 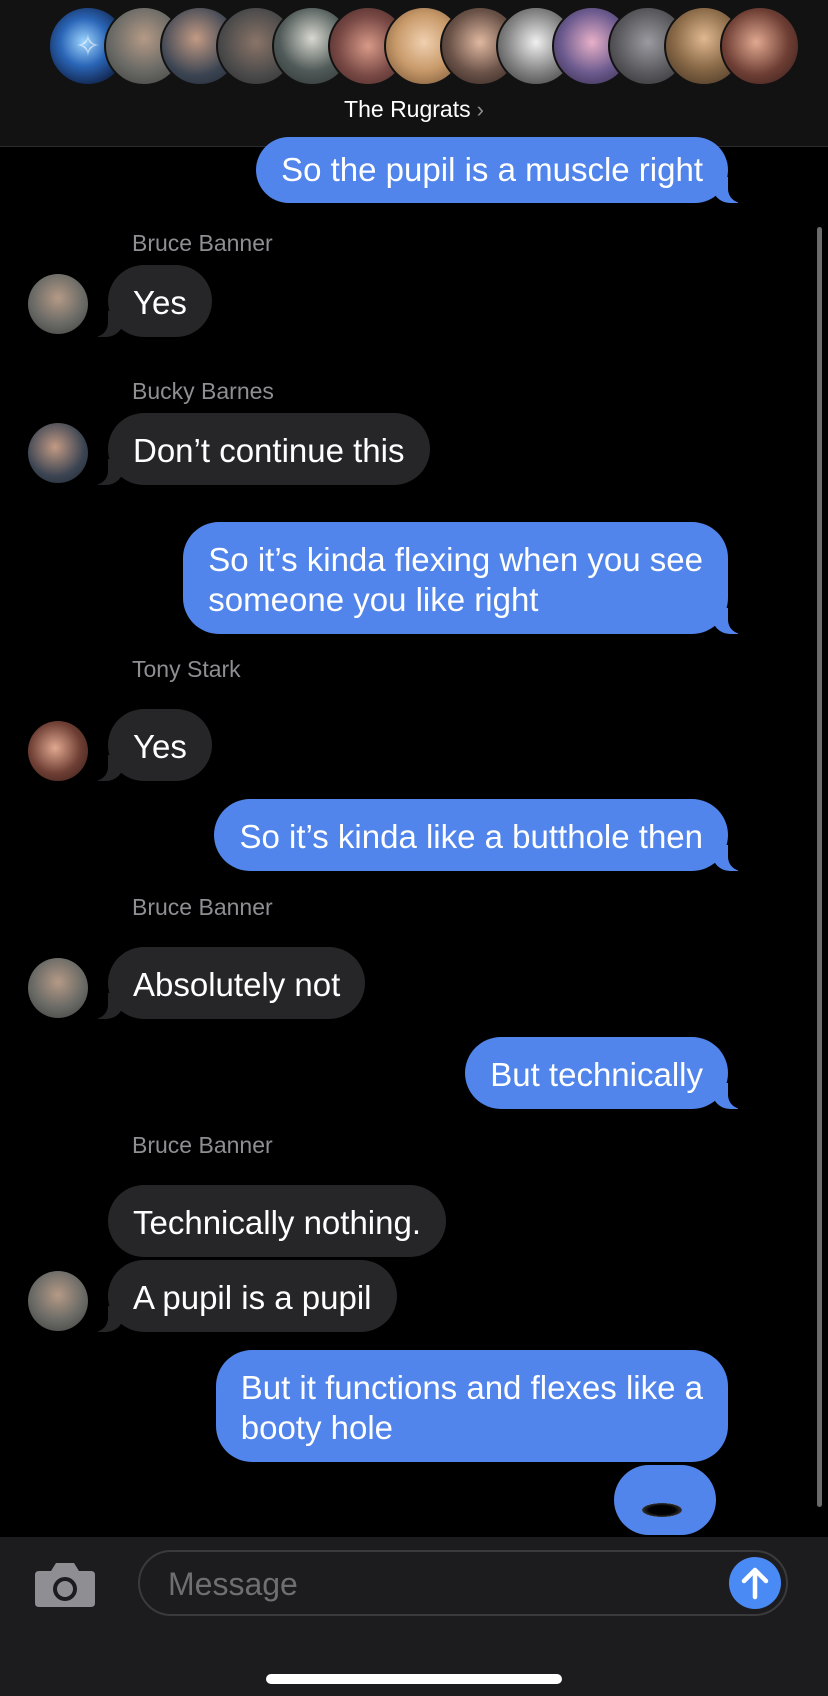 I want to click on outgoing-message-bubble: So it’s kinda like a butthole then, so click(x=480, y=835).